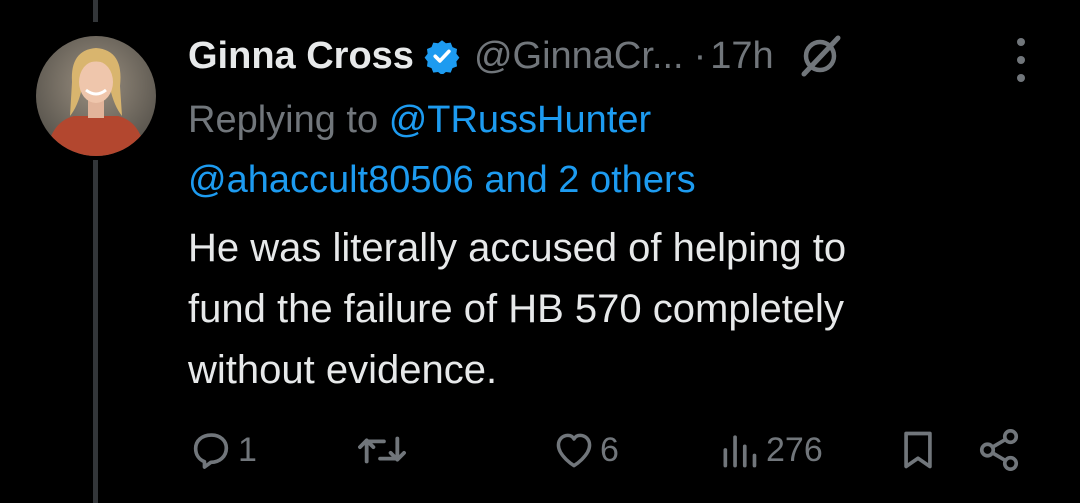  Describe the element at coordinates (609, 449) in the screenshot. I see `like-count: 6` at that location.